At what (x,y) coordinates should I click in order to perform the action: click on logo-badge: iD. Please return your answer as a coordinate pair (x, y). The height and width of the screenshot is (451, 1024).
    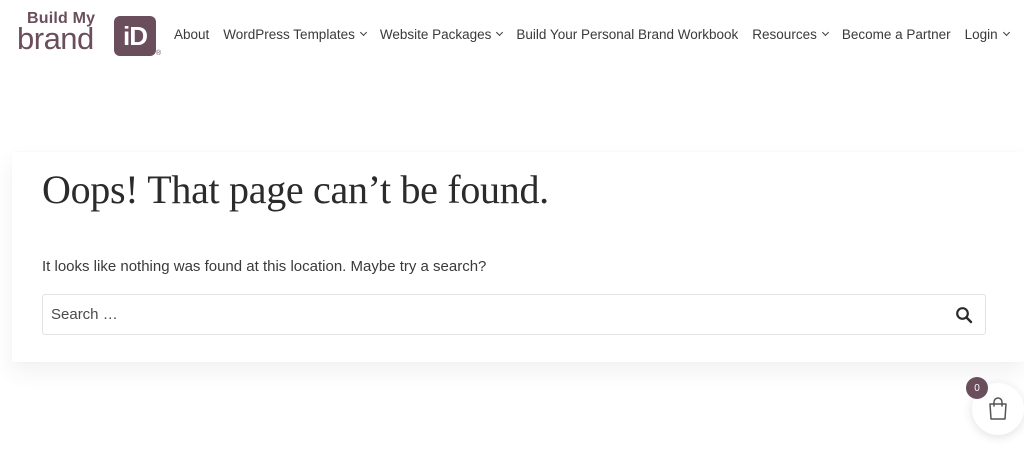
    Looking at the image, I should click on (135, 36).